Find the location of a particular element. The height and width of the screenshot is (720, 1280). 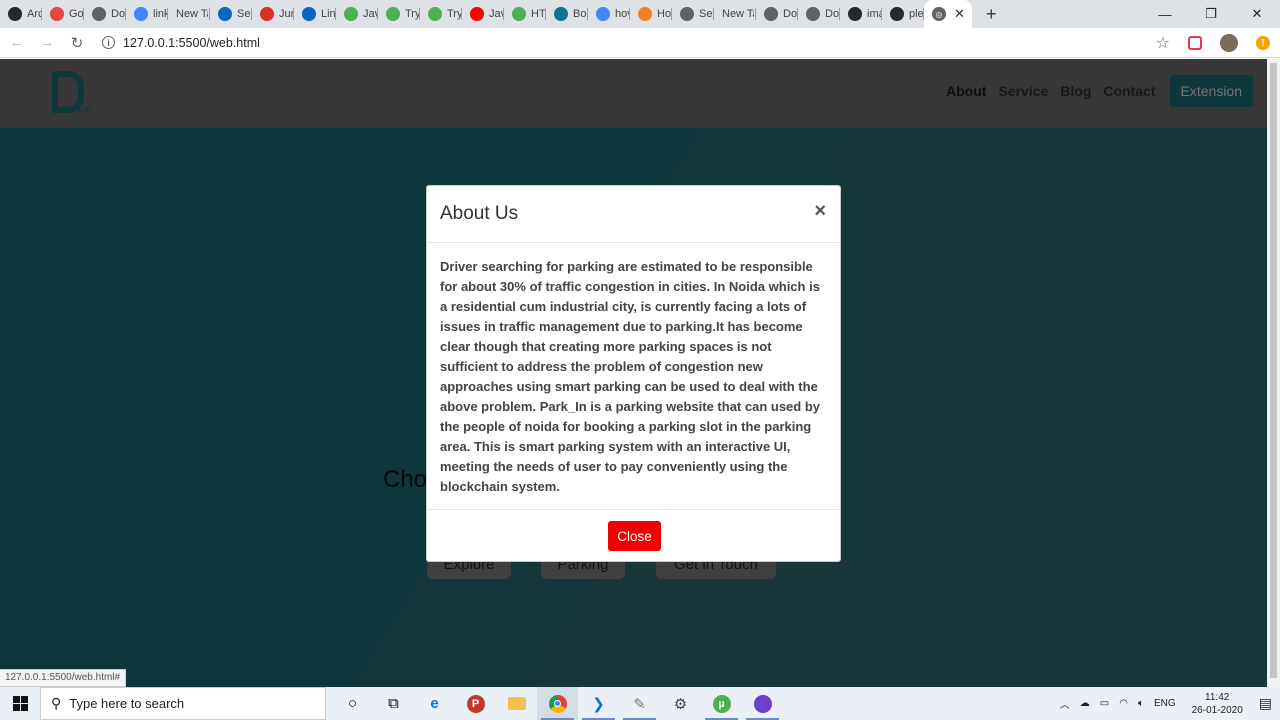

globe-icon: ◎ is located at coordinates (939, 14).